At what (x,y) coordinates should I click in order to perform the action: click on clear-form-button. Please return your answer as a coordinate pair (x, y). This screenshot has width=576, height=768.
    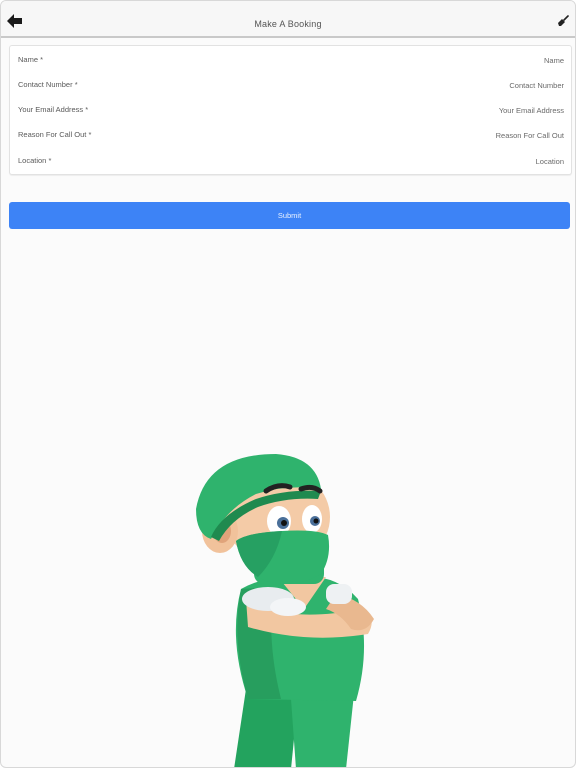
    Looking at the image, I should click on (563, 20).